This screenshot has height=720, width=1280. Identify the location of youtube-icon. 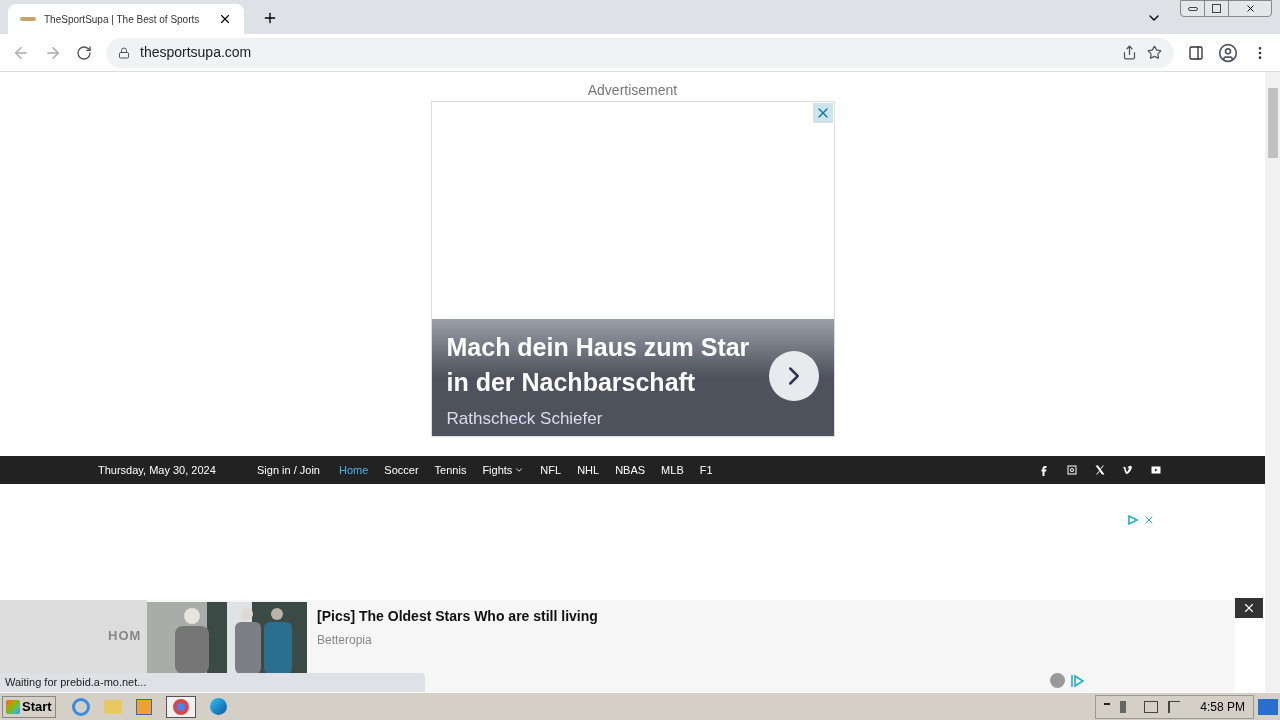
(1156, 470).